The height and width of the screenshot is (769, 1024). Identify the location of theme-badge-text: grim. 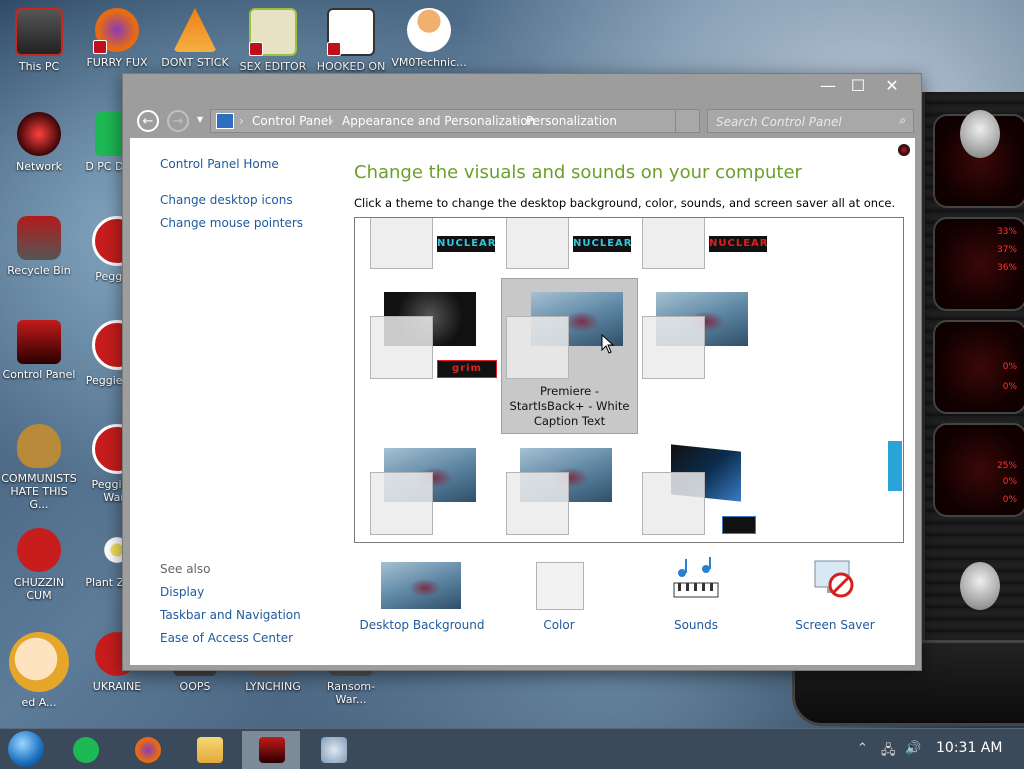
(467, 368).